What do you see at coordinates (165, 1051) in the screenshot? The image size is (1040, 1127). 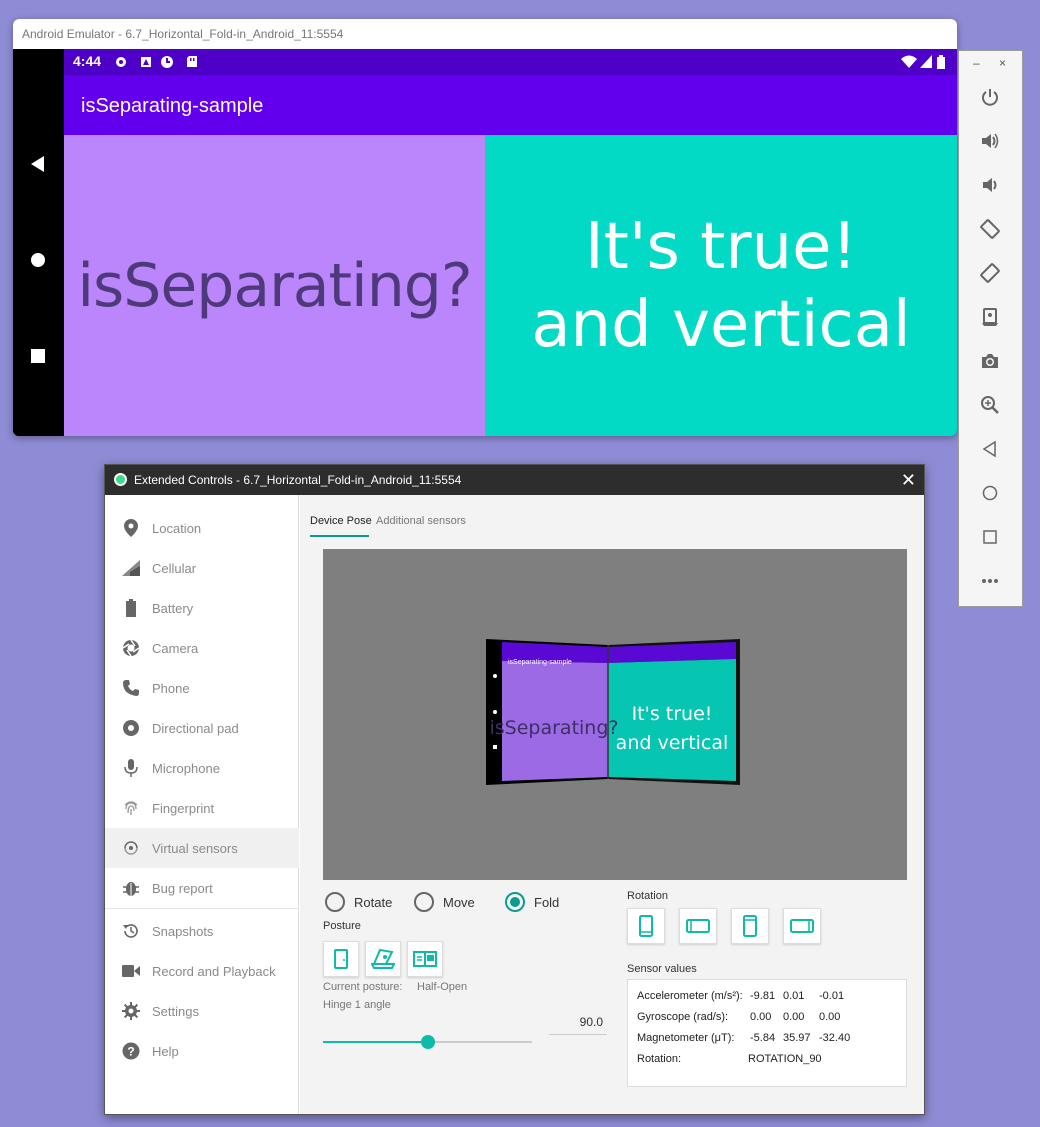 I see `sidebar-label: Help` at bounding box center [165, 1051].